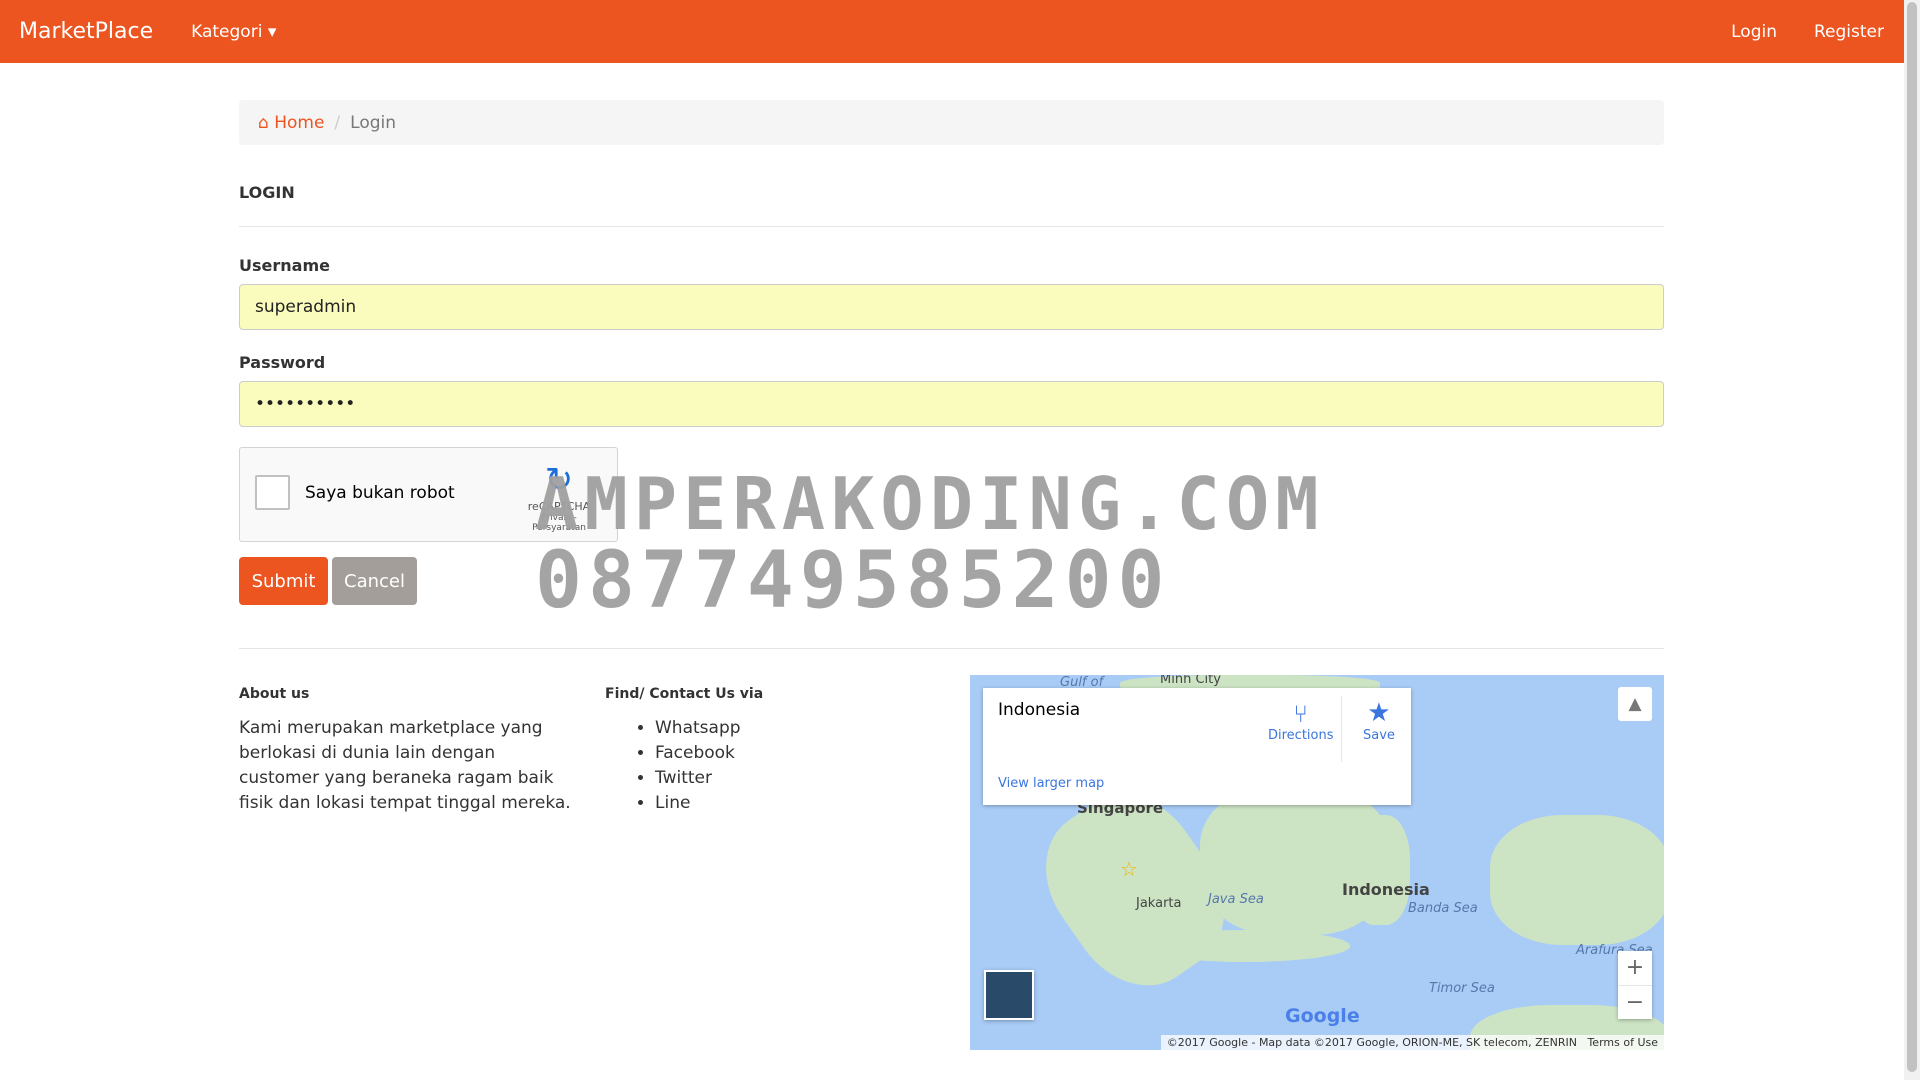 The width and height of the screenshot is (1920, 1080). Describe the element at coordinates (1386, 889) in the screenshot. I see `map-label: Indonesia` at that location.